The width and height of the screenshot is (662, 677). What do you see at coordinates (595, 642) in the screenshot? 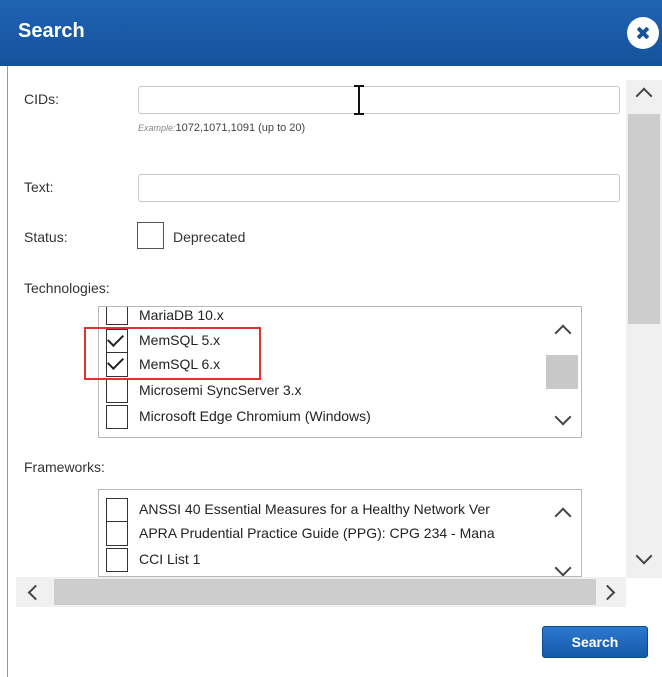
I see `search-button: Search` at bounding box center [595, 642].